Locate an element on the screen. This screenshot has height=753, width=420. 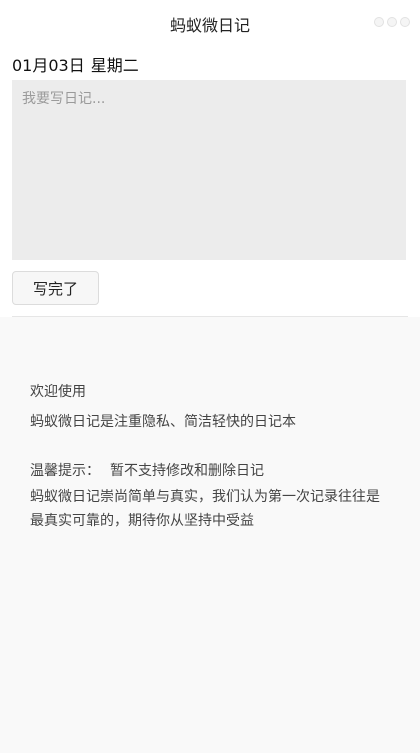
finish-diary-button: 写完了 is located at coordinates (55, 288).